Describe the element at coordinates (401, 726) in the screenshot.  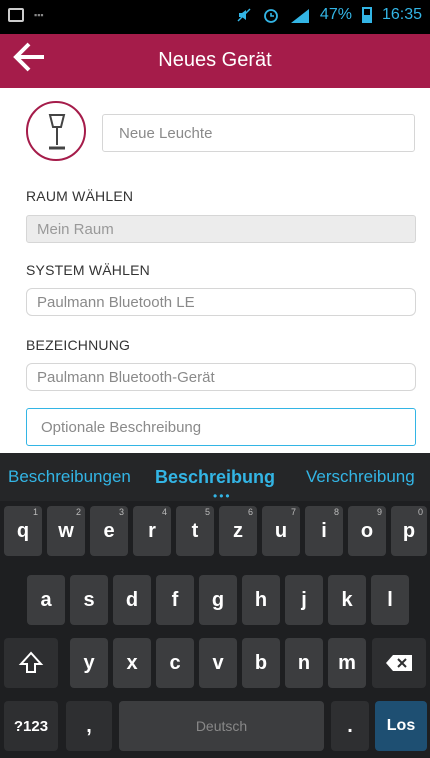
I see `go-key: Los` at that location.